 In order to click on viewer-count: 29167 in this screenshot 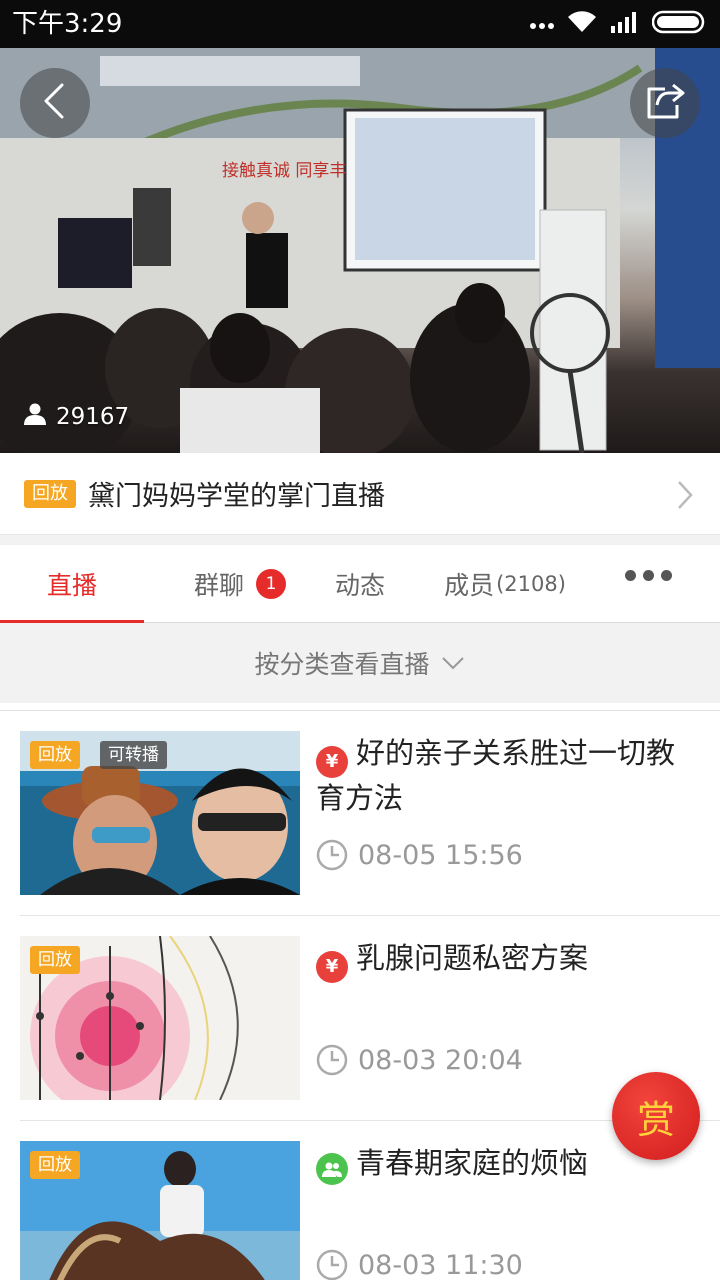, I will do `click(76, 417)`.